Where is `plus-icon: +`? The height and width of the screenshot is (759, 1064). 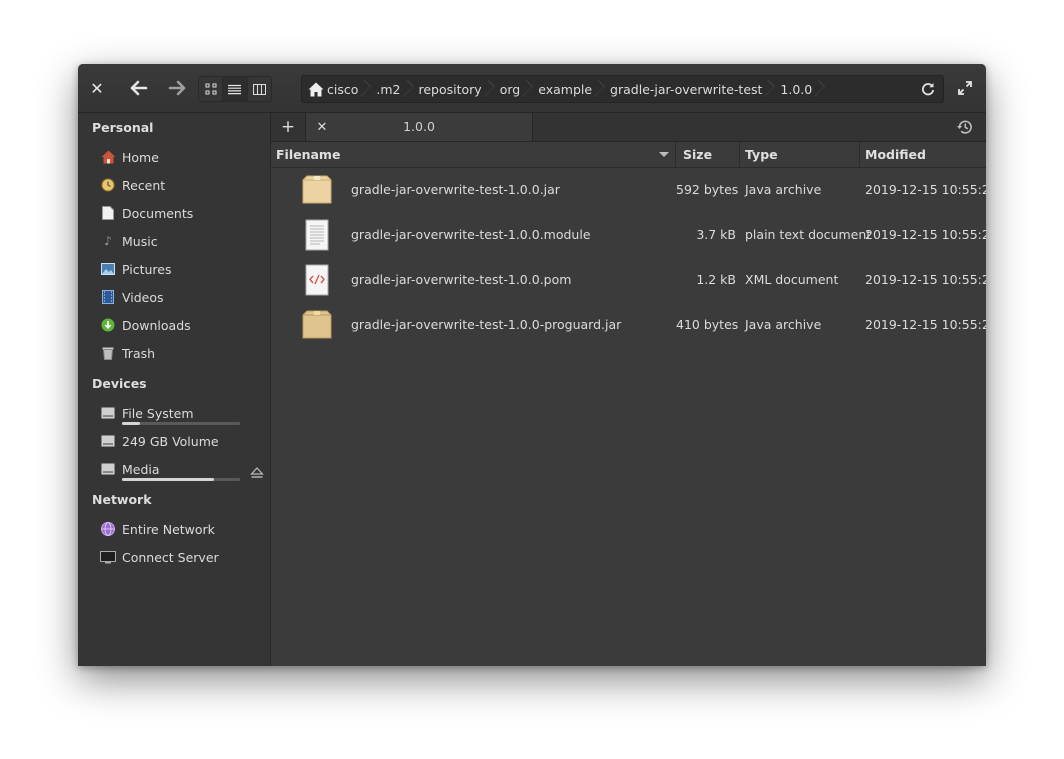
plus-icon: + is located at coordinates (288, 127).